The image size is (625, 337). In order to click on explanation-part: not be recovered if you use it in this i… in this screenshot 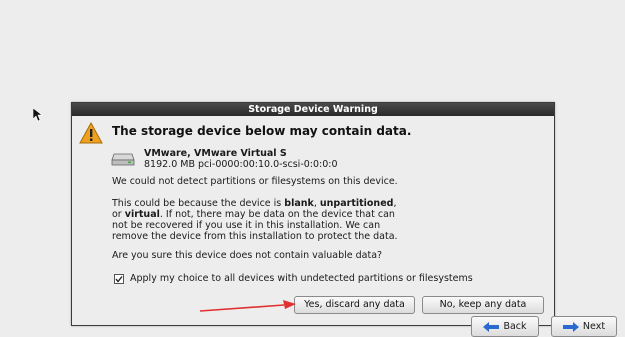, I will do `click(246, 225)`.